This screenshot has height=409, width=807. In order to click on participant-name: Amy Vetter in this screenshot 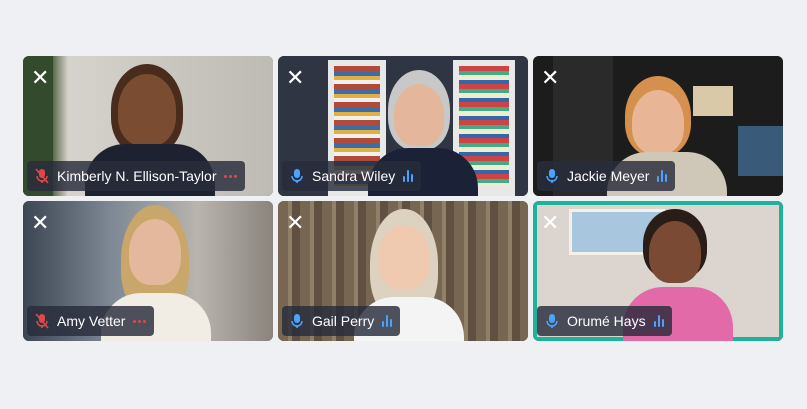, I will do `click(91, 321)`.